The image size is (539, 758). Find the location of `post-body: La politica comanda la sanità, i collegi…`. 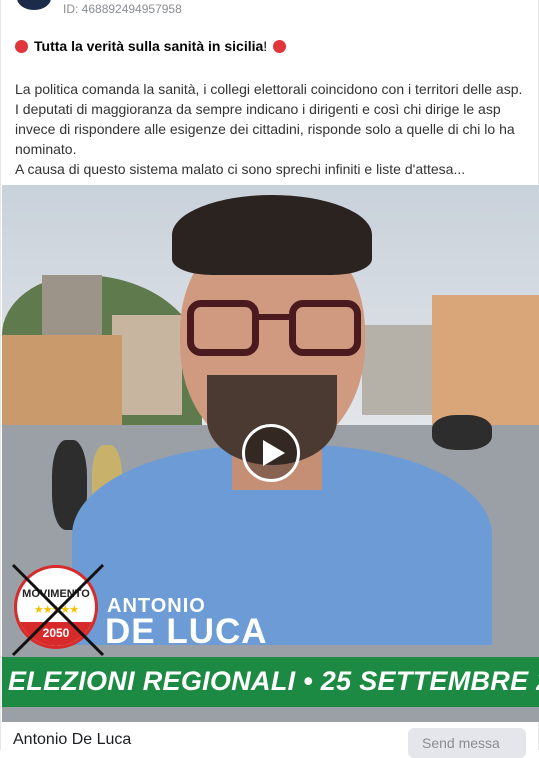

post-body: La politica comanda la sanità, i collegi… is located at coordinates (270, 129).